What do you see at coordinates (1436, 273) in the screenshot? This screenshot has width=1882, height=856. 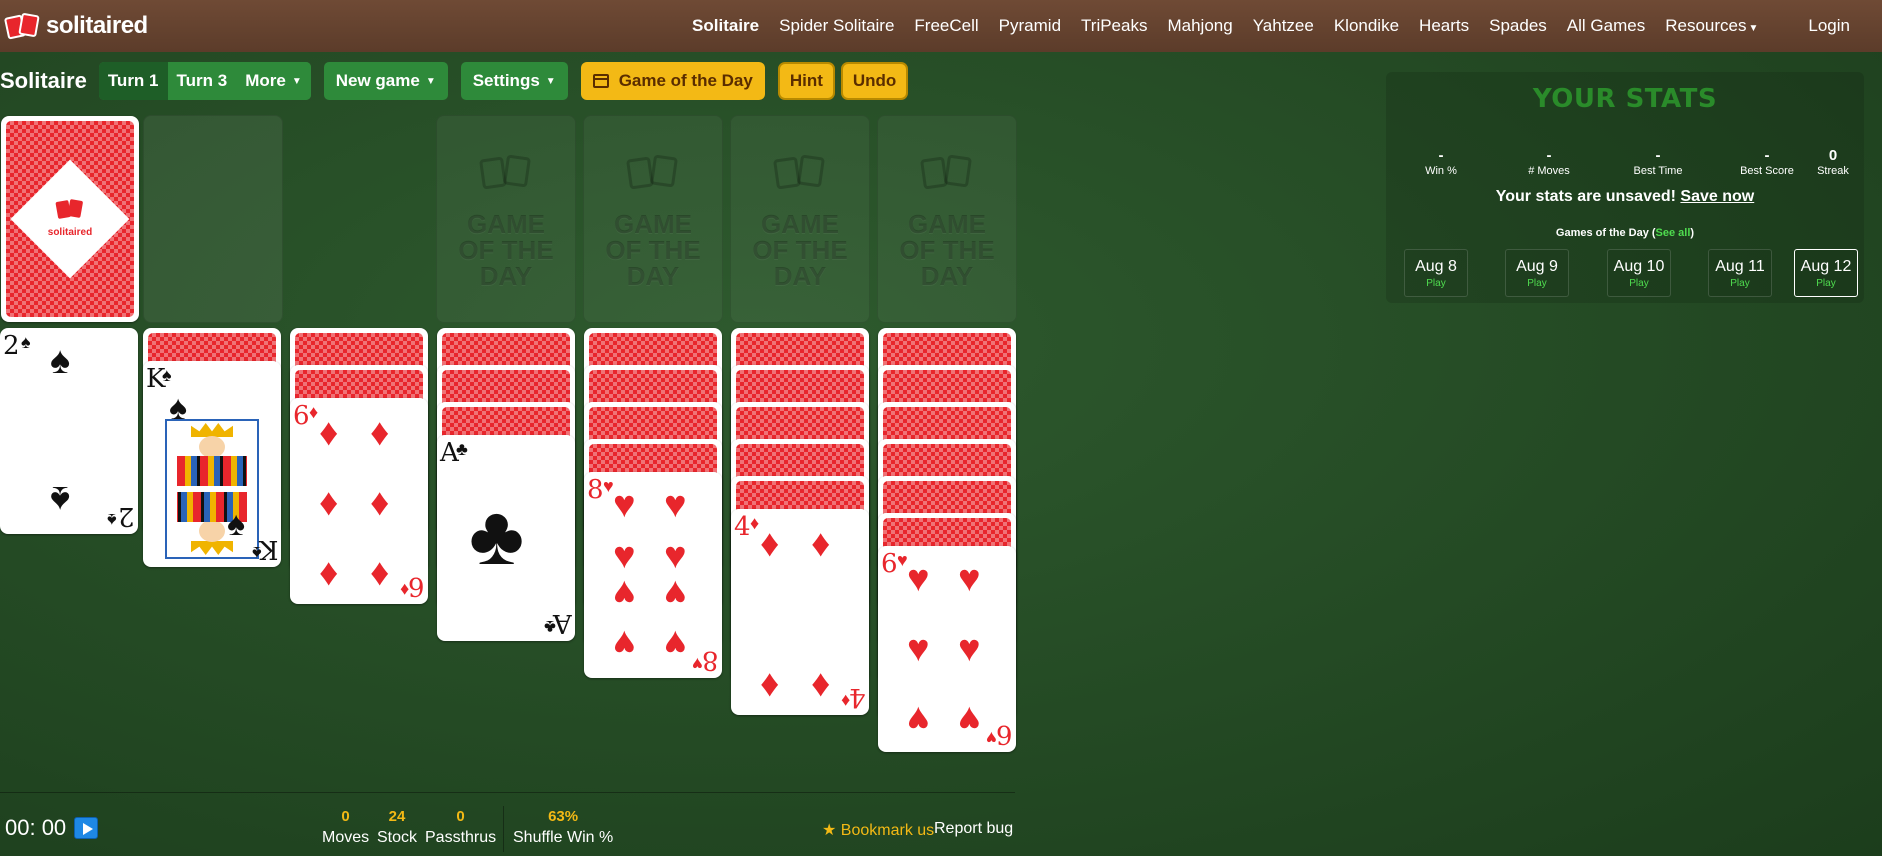 I see `day-tile-aug-8: Aug 8 Play` at bounding box center [1436, 273].